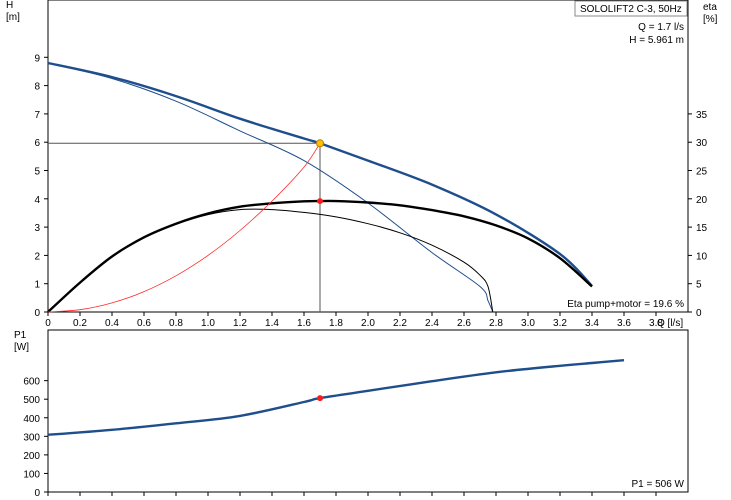 The height and width of the screenshot is (500, 731). What do you see at coordinates (240, 323) in the screenshot?
I see `x-tick-label: 1.2` at bounding box center [240, 323].